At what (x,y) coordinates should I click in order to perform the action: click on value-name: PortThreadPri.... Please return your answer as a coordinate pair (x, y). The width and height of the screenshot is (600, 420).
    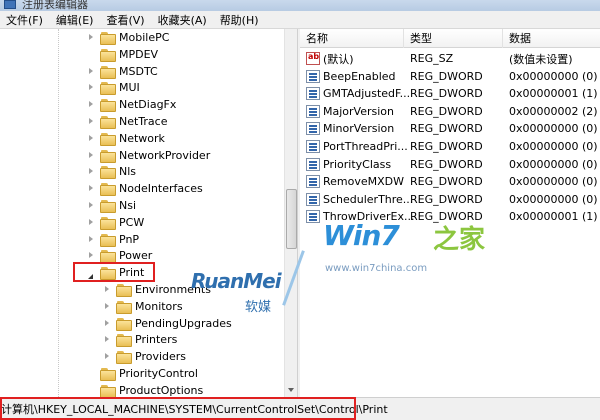
    Looking at the image, I should click on (365, 146).